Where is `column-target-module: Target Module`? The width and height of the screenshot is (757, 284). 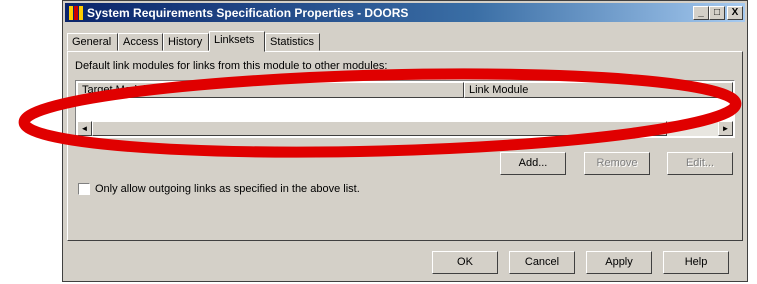
column-target-module: Target Module is located at coordinates (270, 90).